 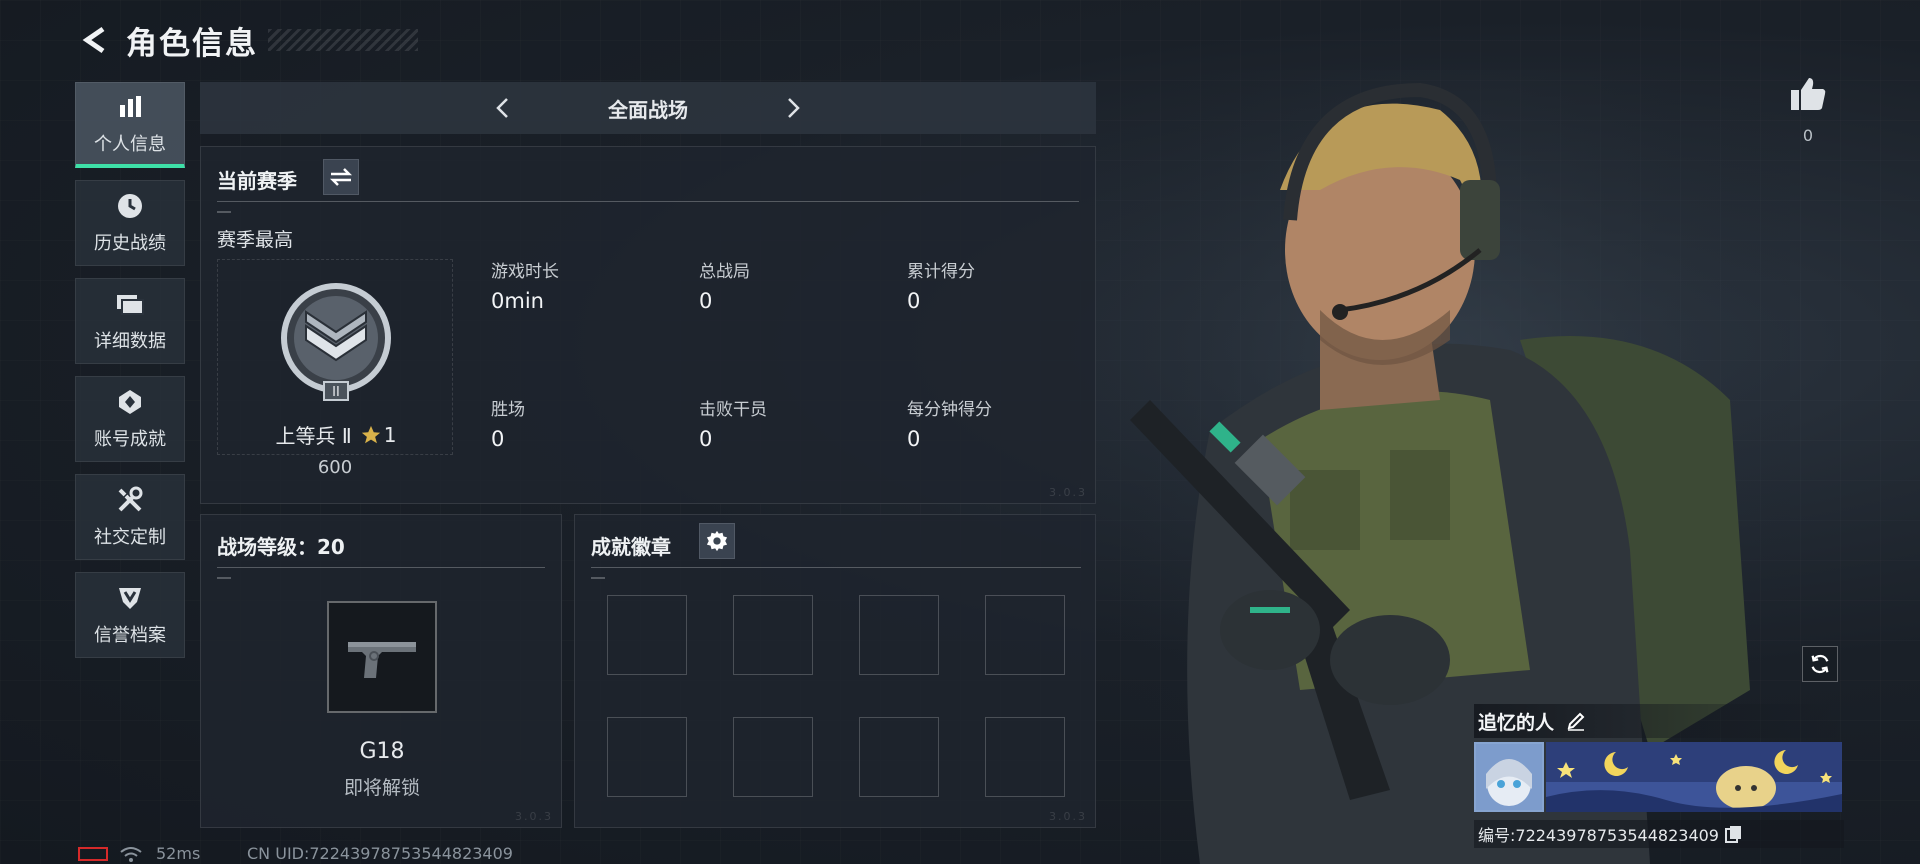 I want to click on mode-prev-button, so click(x=503, y=108).